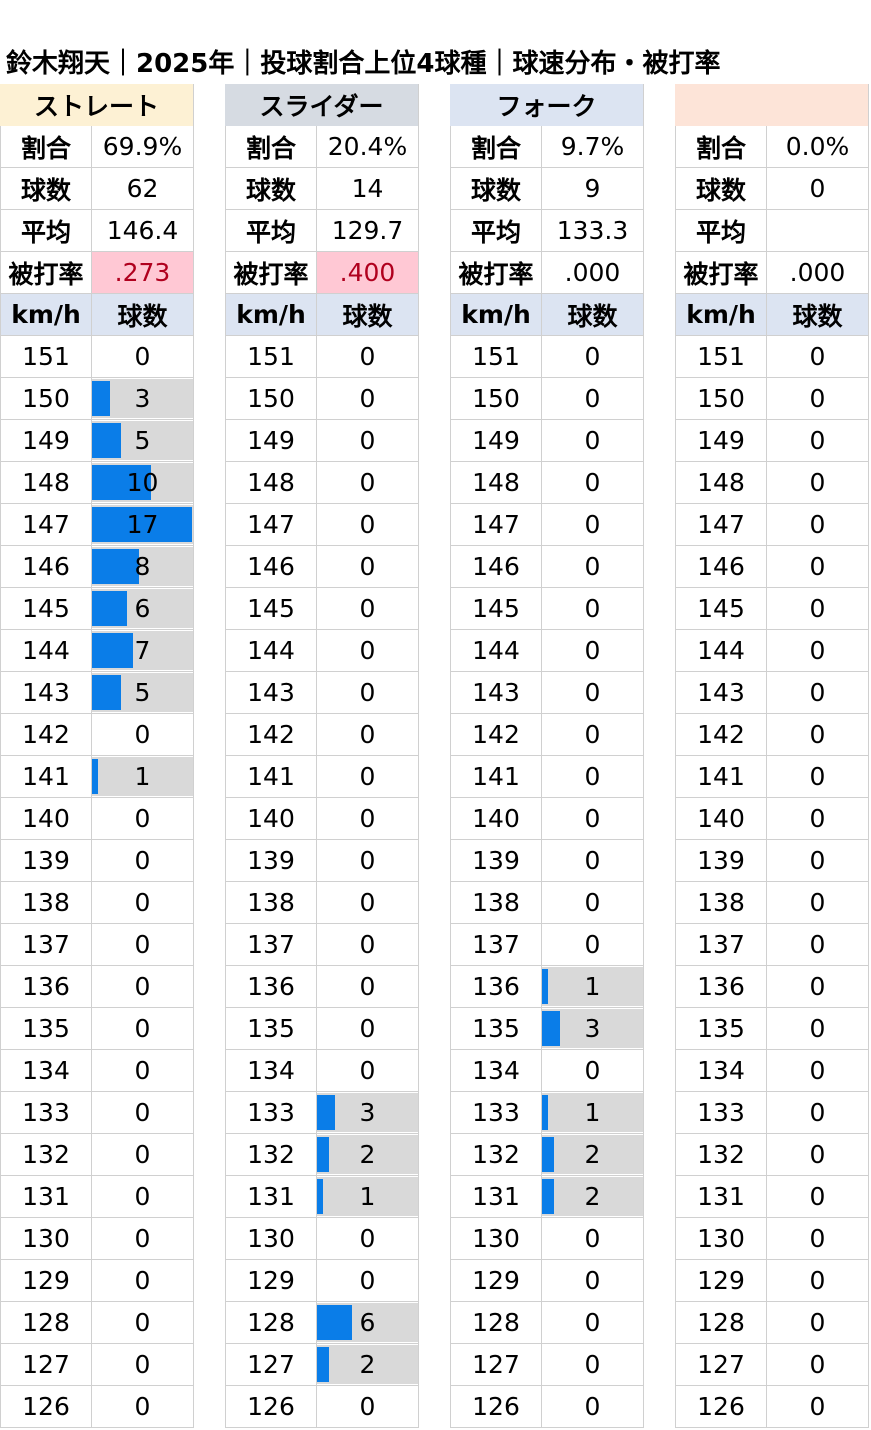 Image resolution: width=871 pixels, height=1430 pixels. What do you see at coordinates (46, 1365) in the screenshot?
I see `speed-tick-label: 127` at bounding box center [46, 1365].